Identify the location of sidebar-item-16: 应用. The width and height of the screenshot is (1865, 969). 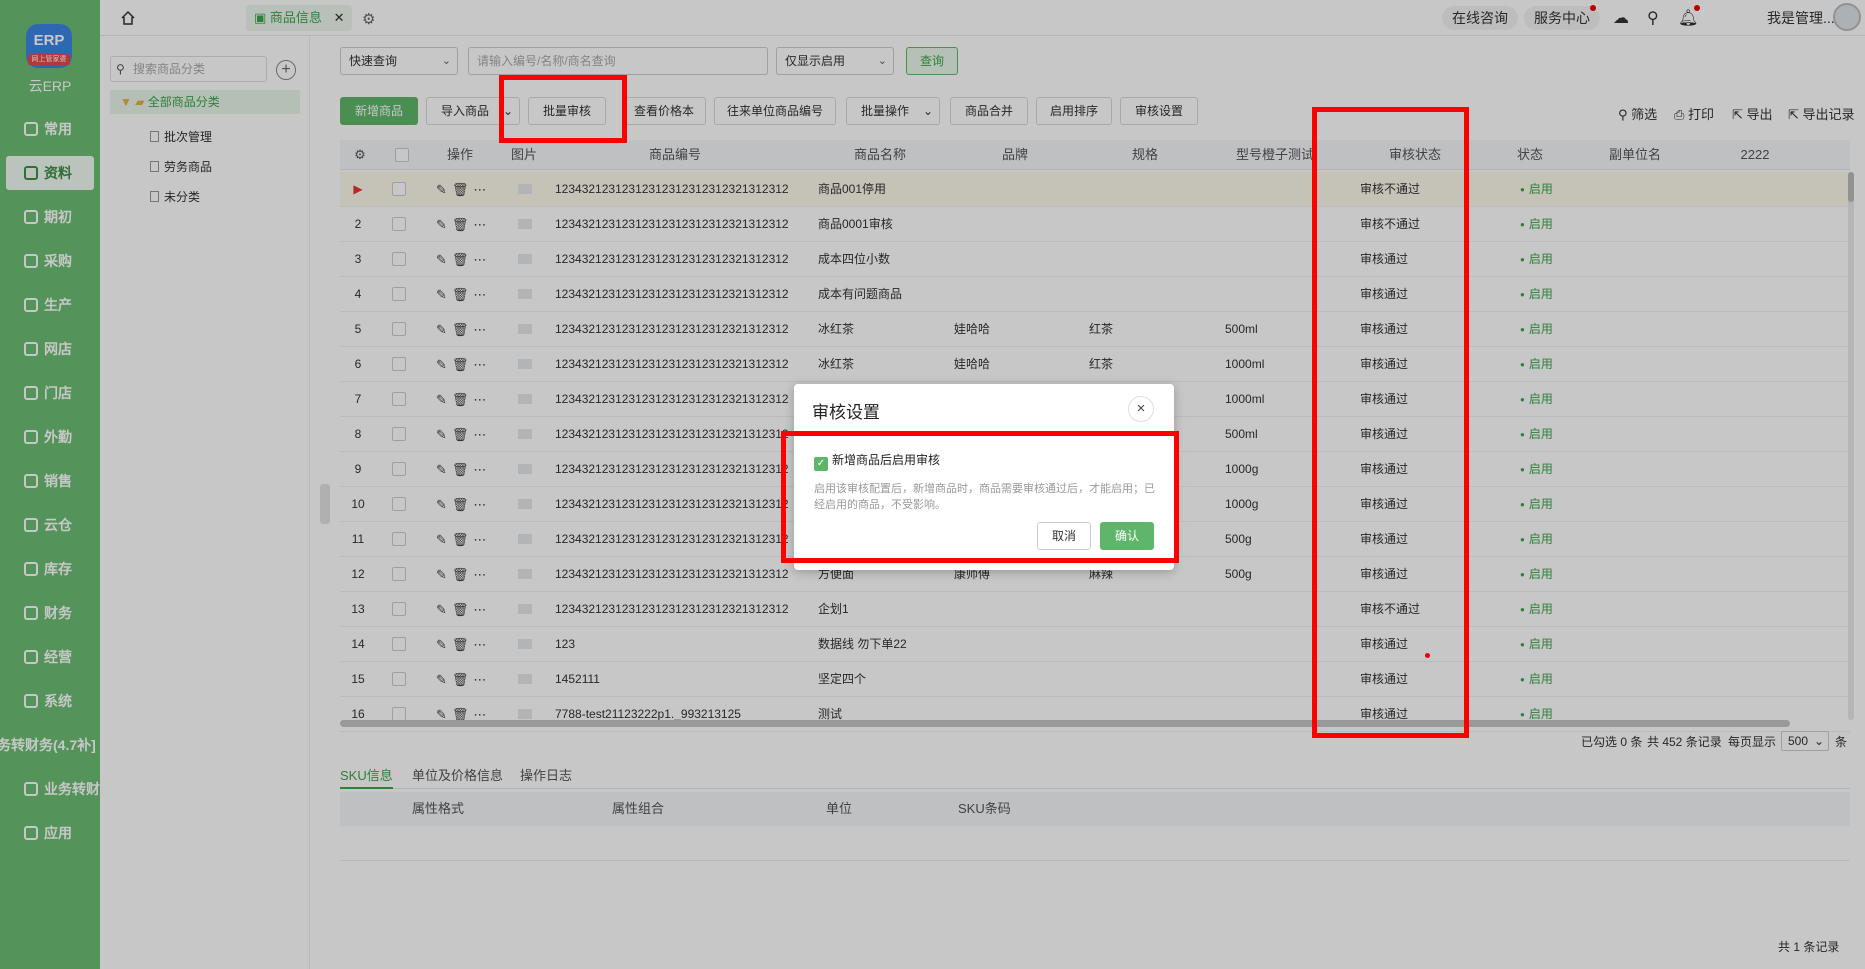
(50, 833).